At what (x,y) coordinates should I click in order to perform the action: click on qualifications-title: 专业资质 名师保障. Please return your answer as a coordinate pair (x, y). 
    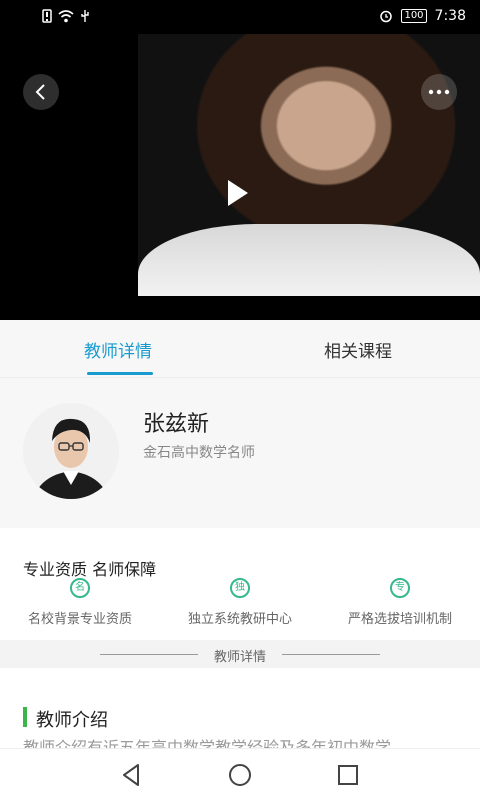
    Looking at the image, I should click on (90, 569).